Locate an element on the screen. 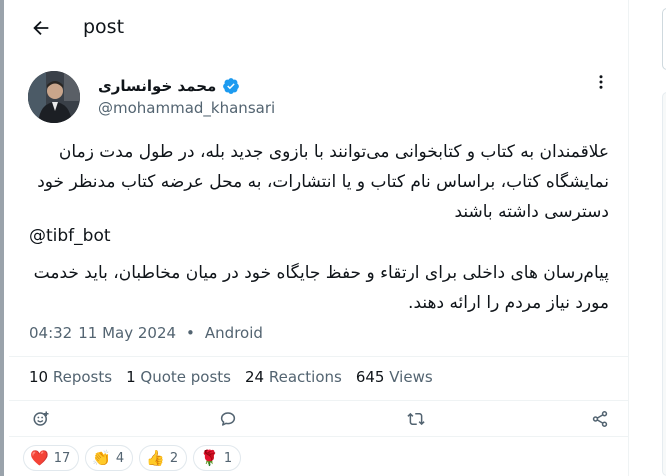 The height and width of the screenshot is (476, 666). more-options-button is located at coordinates (601, 82).